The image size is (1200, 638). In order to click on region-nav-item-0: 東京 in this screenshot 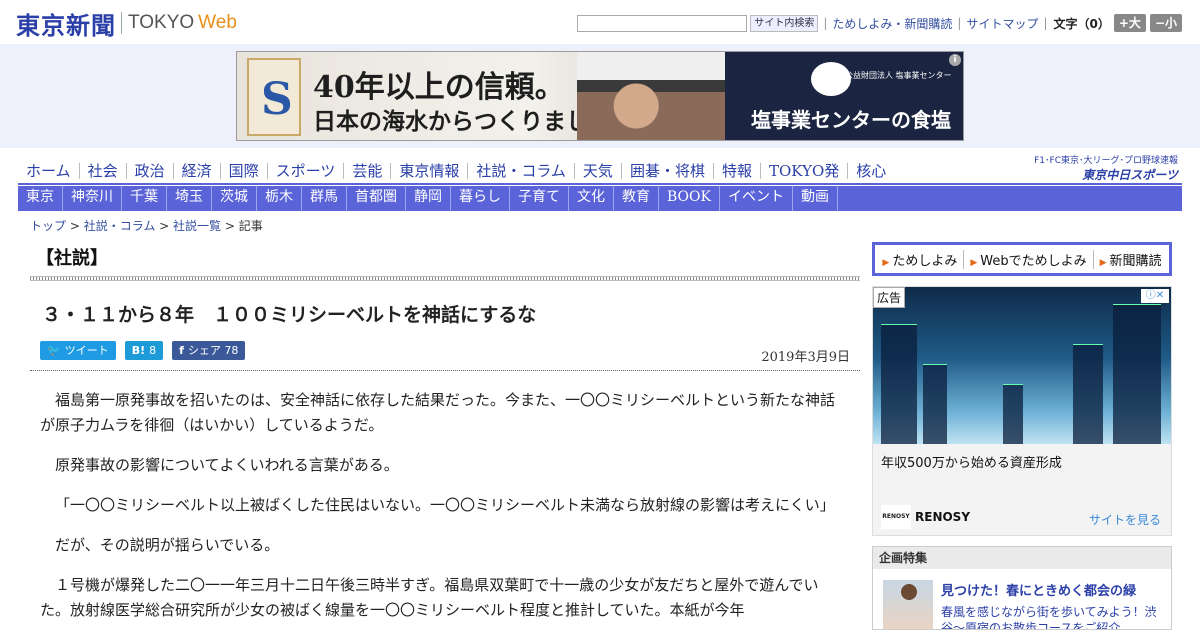, I will do `click(40, 198)`.